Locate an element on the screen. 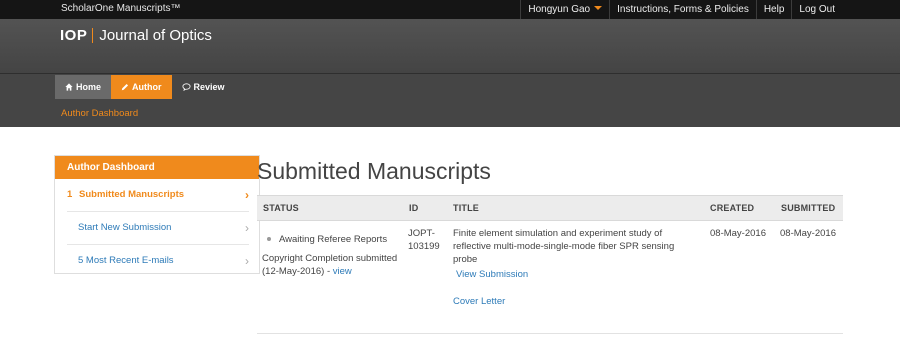  comment-icon is located at coordinates (186, 87).